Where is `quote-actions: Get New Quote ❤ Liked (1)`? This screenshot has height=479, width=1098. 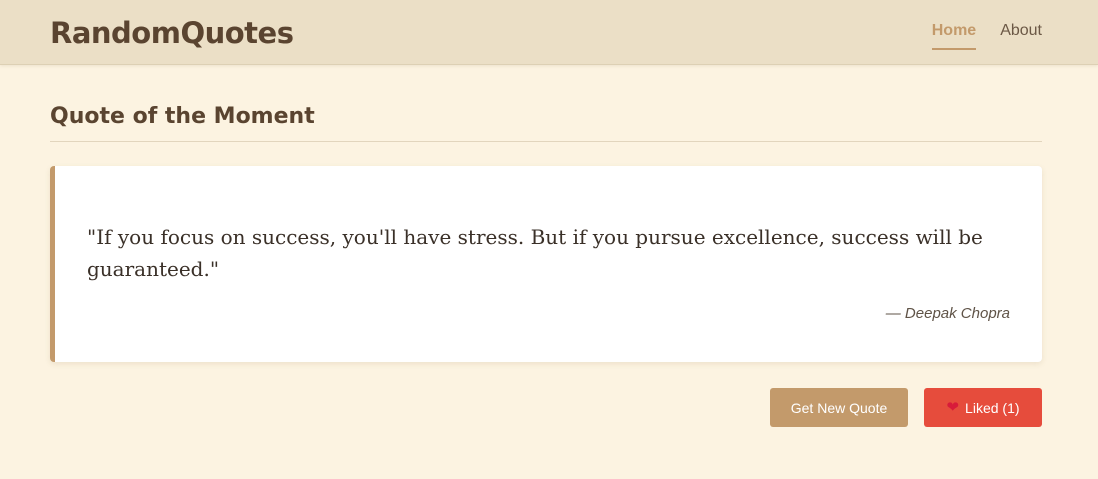
quote-actions: Get New Quote ❤ Liked (1) is located at coordinates (906, 407).